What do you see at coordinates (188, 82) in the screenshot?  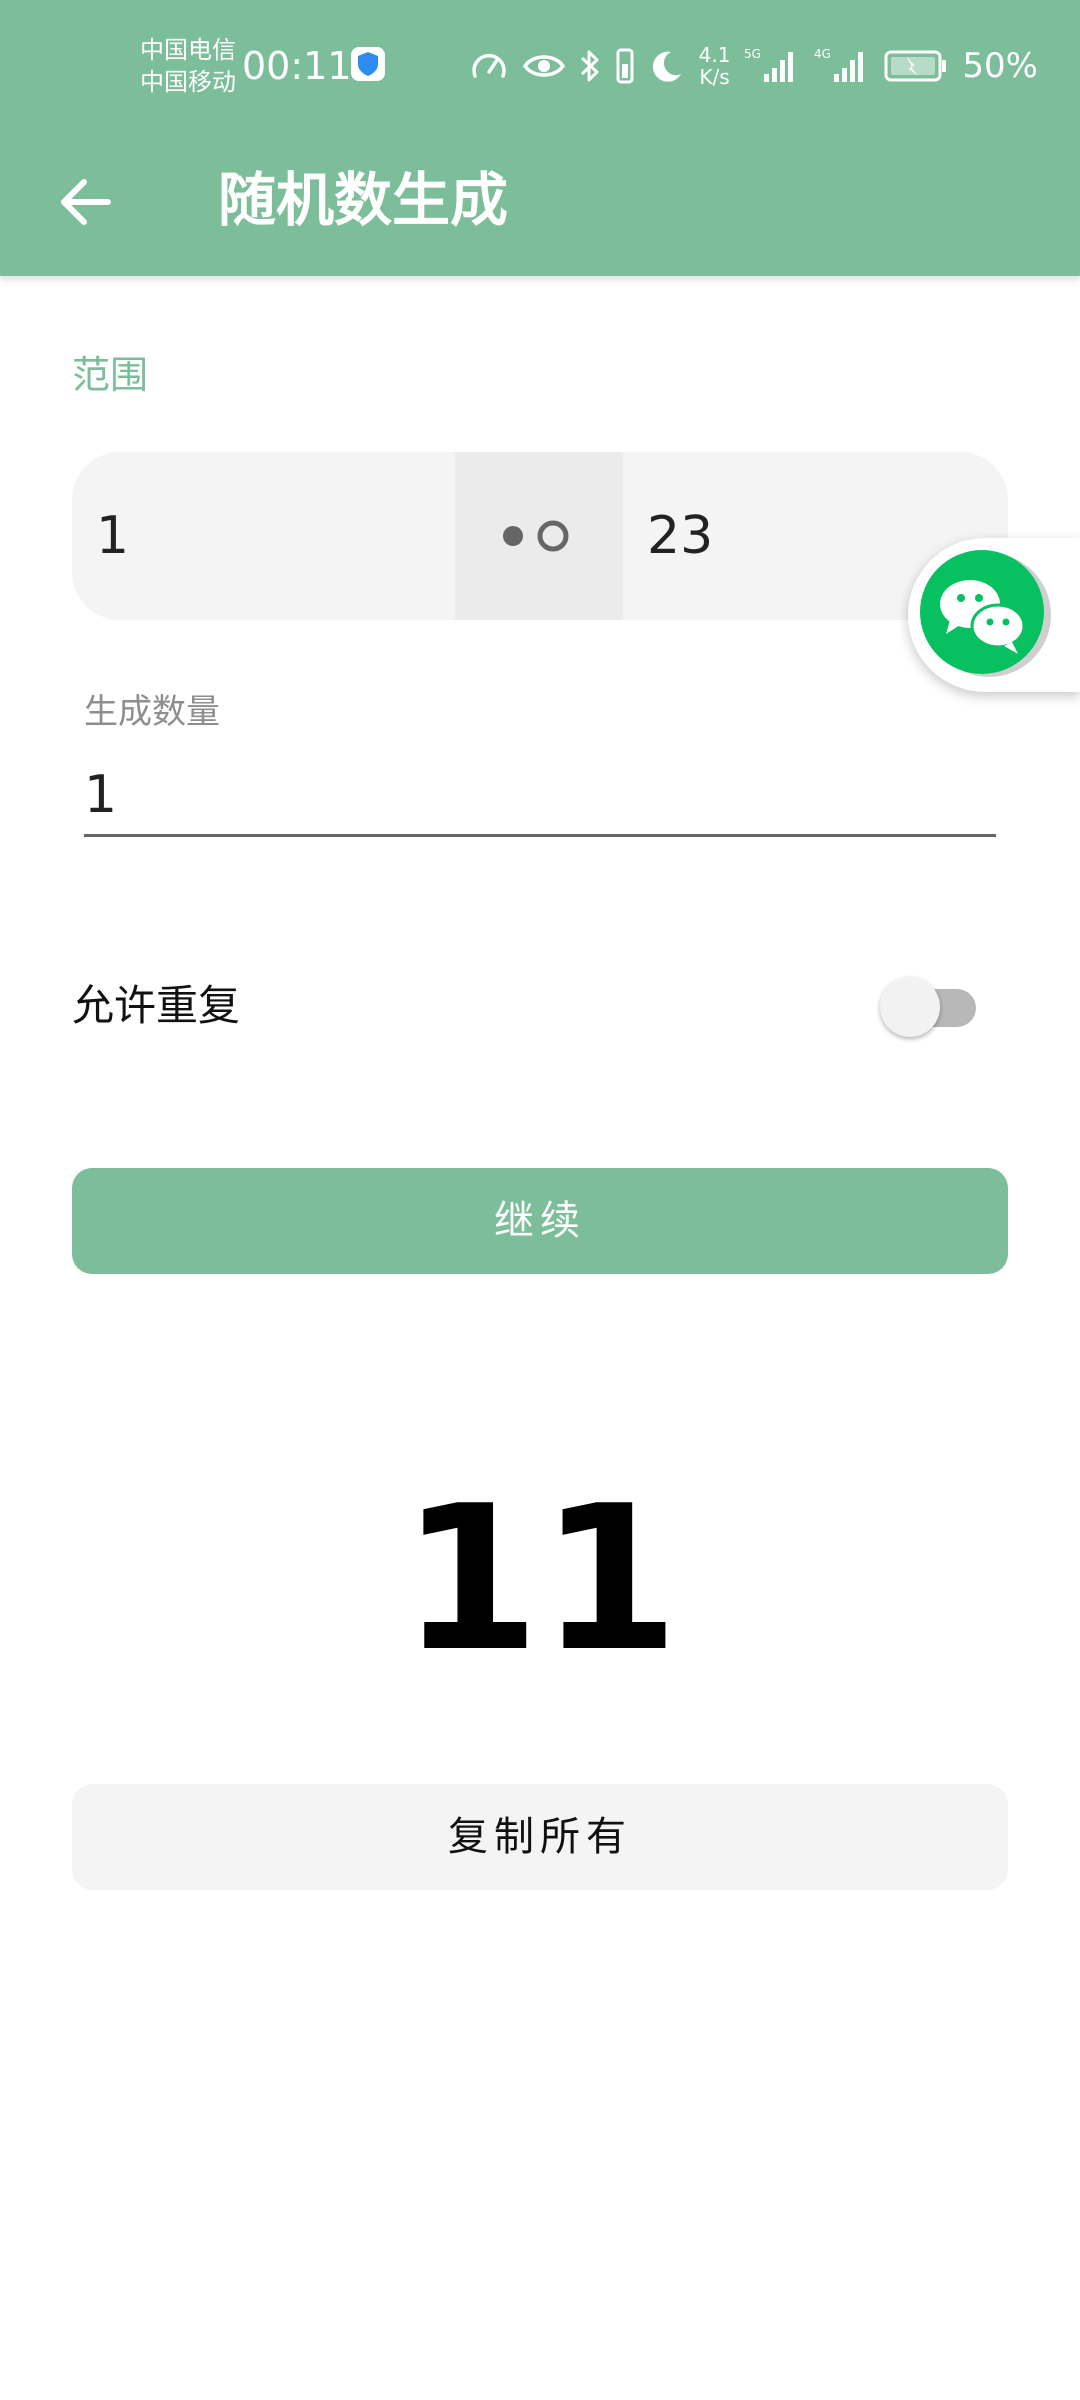 I see `carrier-2: 中国移动` at bounding box center [188, 82].